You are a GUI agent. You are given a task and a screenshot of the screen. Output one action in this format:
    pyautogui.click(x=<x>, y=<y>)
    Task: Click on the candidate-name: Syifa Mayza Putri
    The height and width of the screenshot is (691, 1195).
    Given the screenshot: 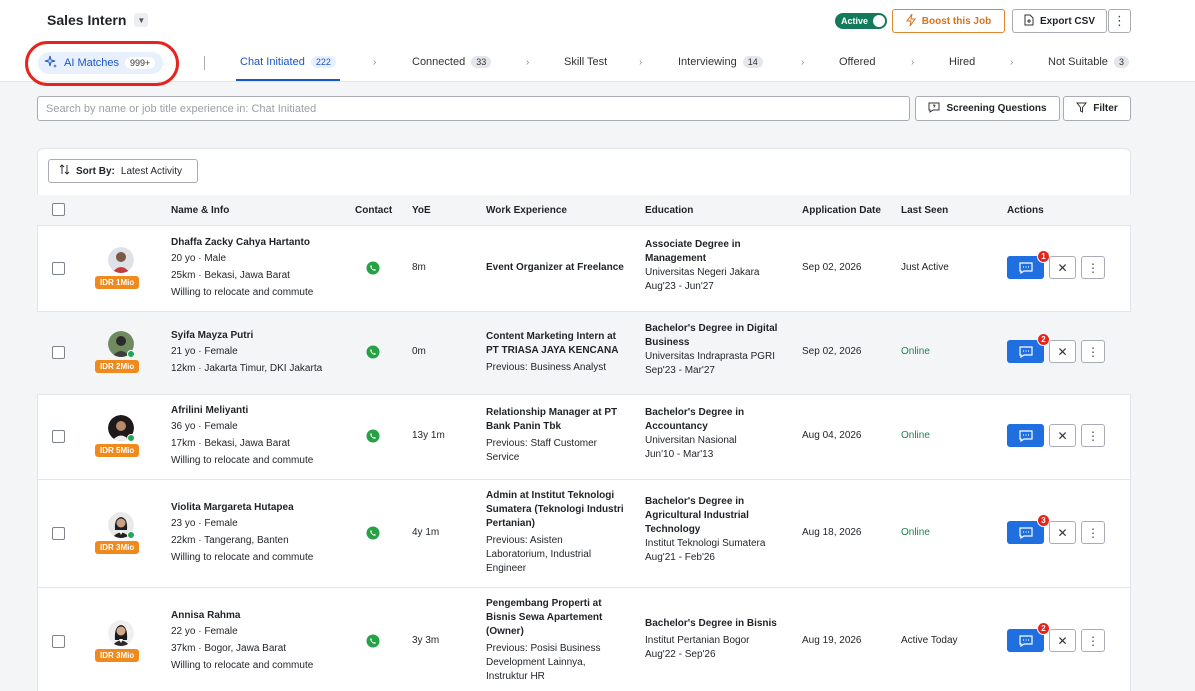 What is the action you would take?
    pyautogui.click(x=261, y=336)
    